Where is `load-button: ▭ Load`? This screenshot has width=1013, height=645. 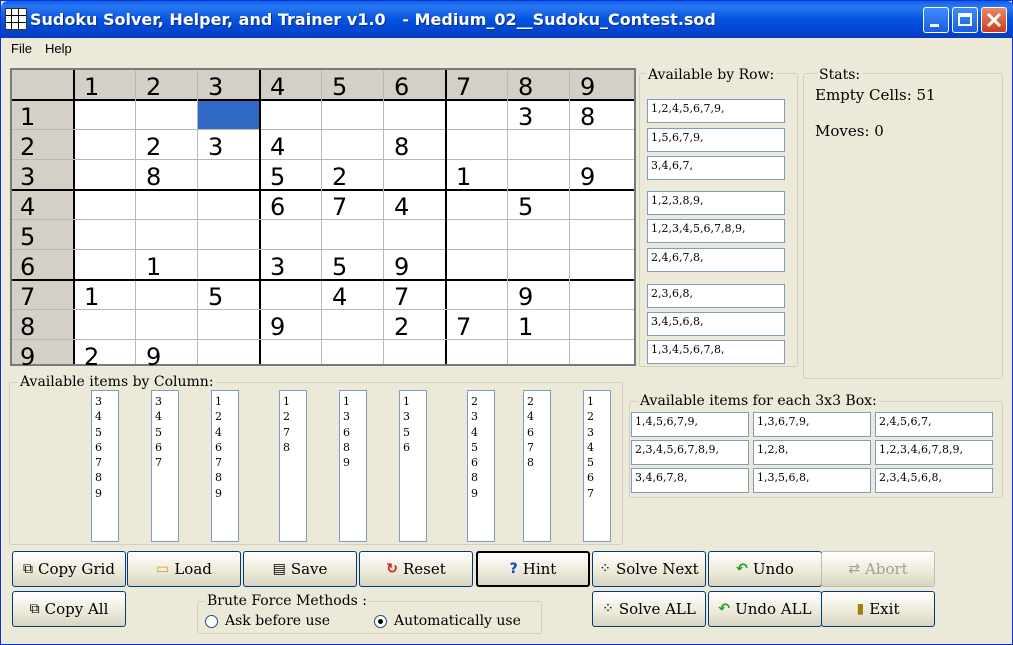
load-button: ▭ Load is located at coordinates (184, 569).